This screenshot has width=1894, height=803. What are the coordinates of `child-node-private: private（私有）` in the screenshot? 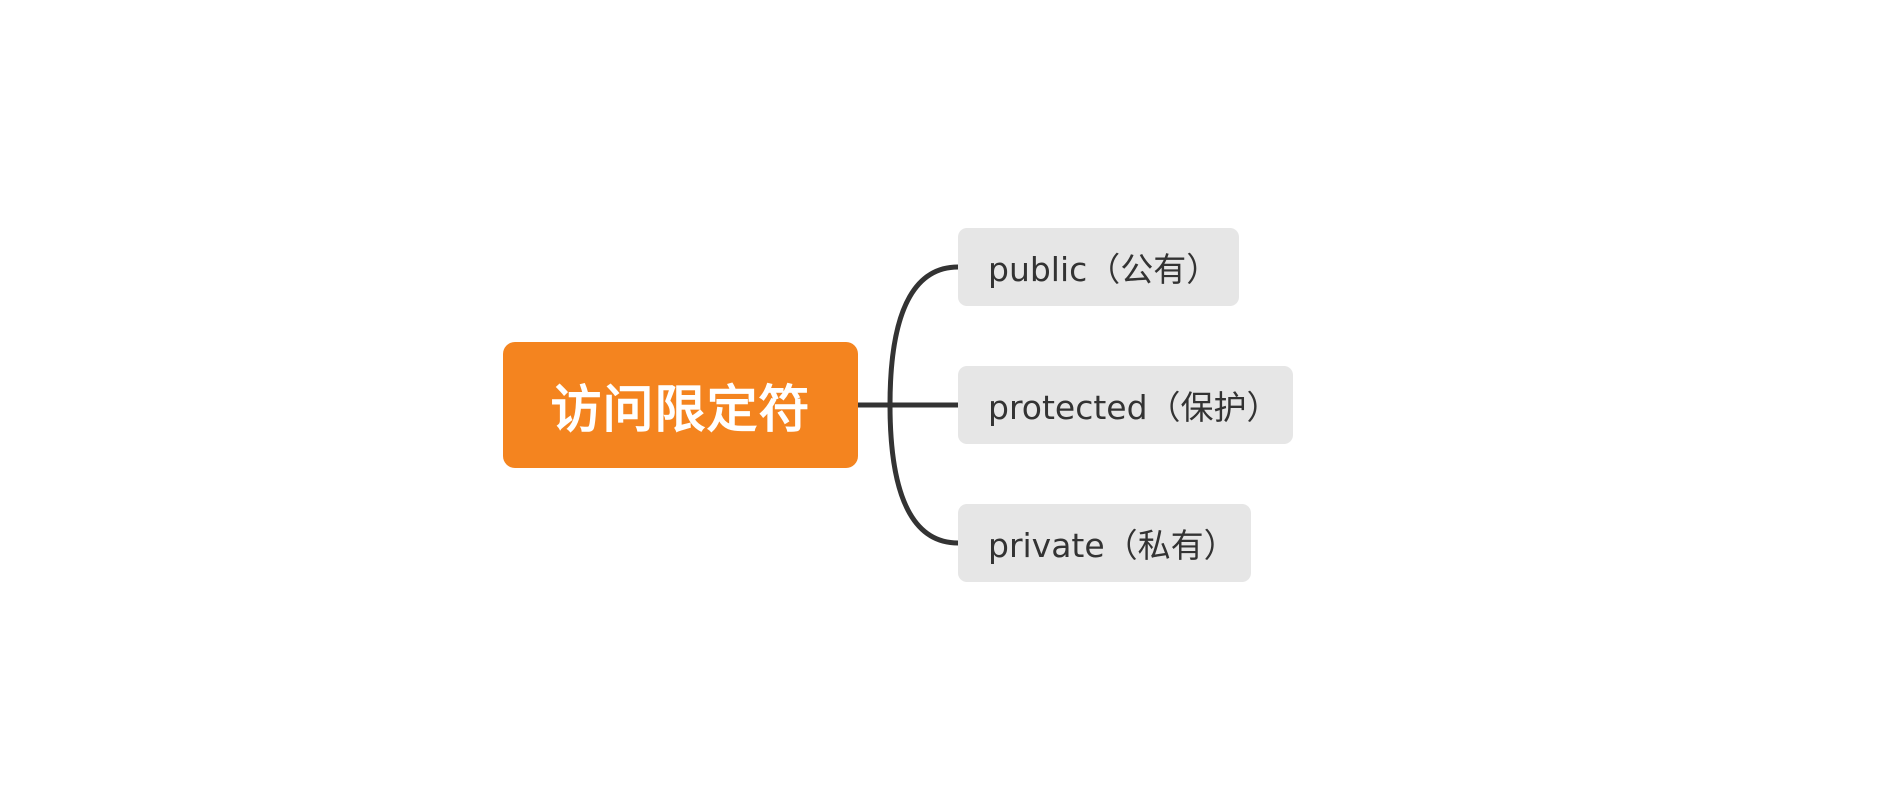 It's located at (1104, 543).